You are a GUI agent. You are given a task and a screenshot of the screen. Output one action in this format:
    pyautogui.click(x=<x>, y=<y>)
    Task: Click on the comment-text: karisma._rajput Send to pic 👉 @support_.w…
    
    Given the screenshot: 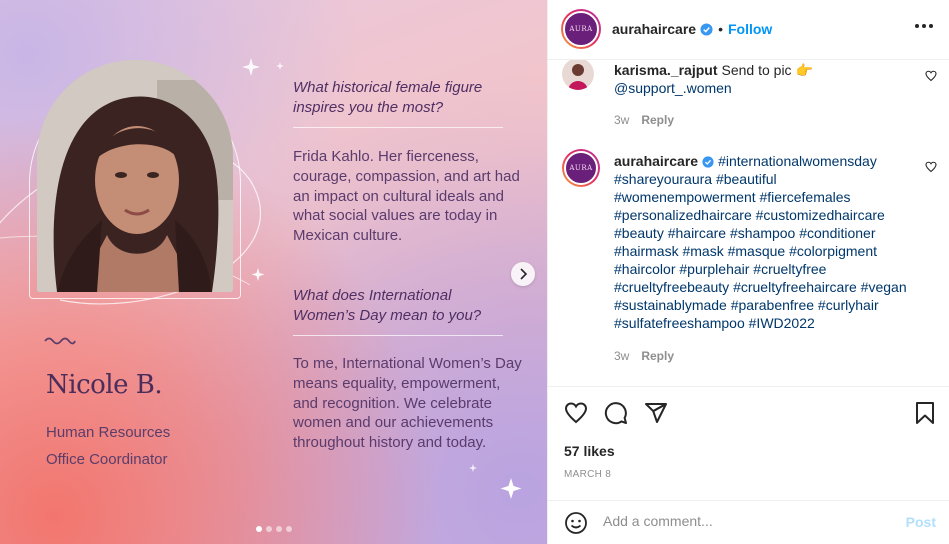 What is the action you would take?
    pyautogui.click(x=764, y=79)
    